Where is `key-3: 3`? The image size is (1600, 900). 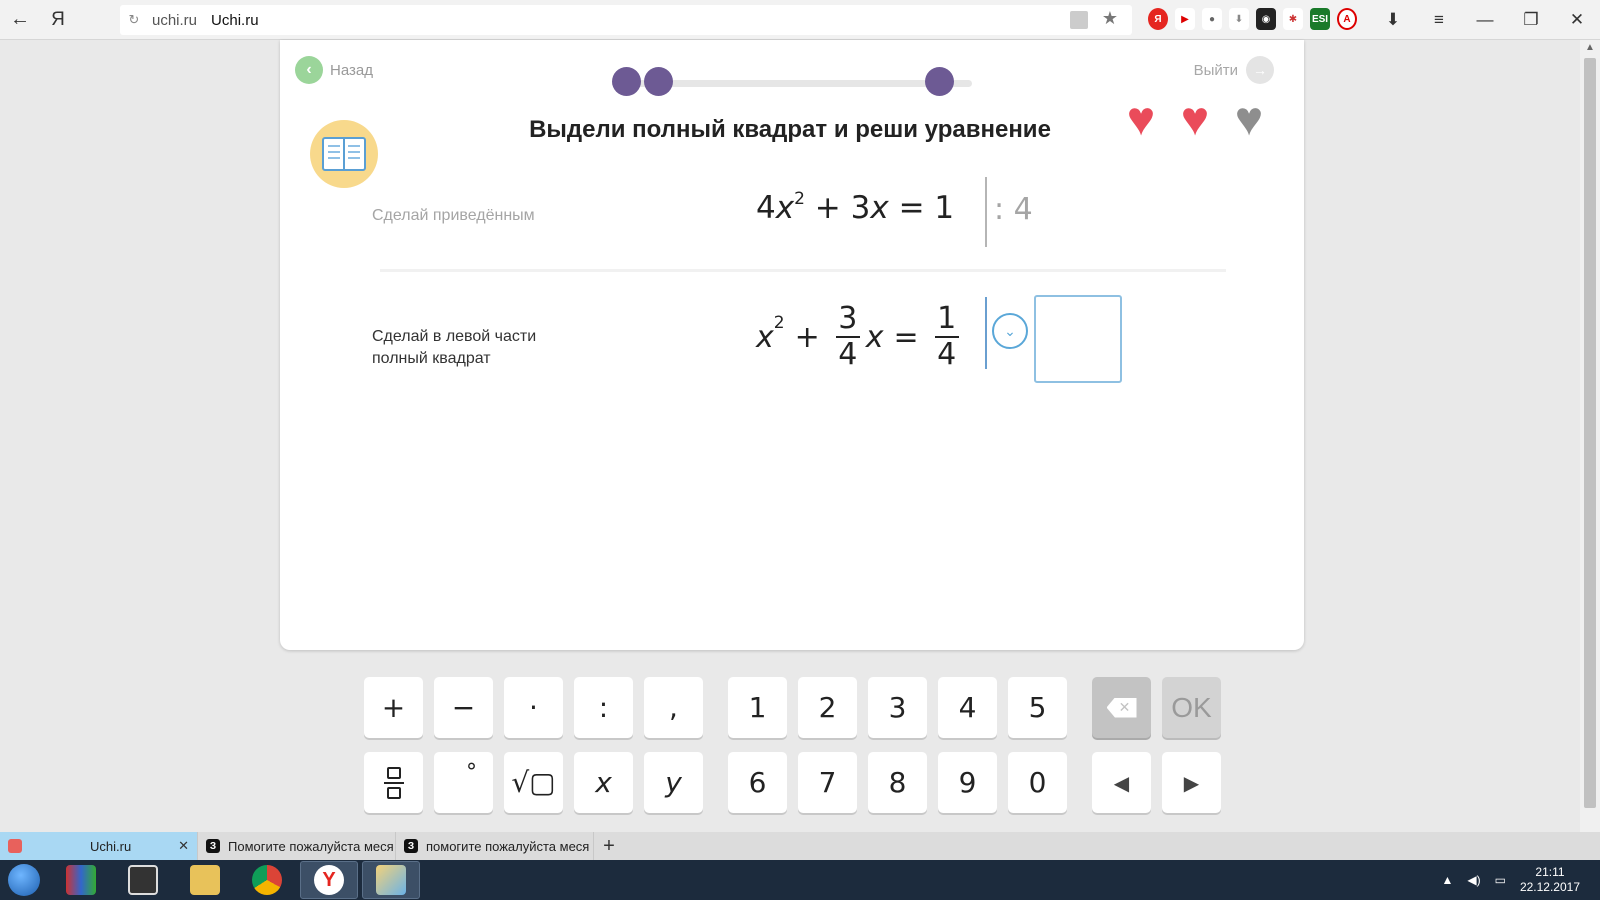
key-3: 3 is located at coordinates (897, 707).